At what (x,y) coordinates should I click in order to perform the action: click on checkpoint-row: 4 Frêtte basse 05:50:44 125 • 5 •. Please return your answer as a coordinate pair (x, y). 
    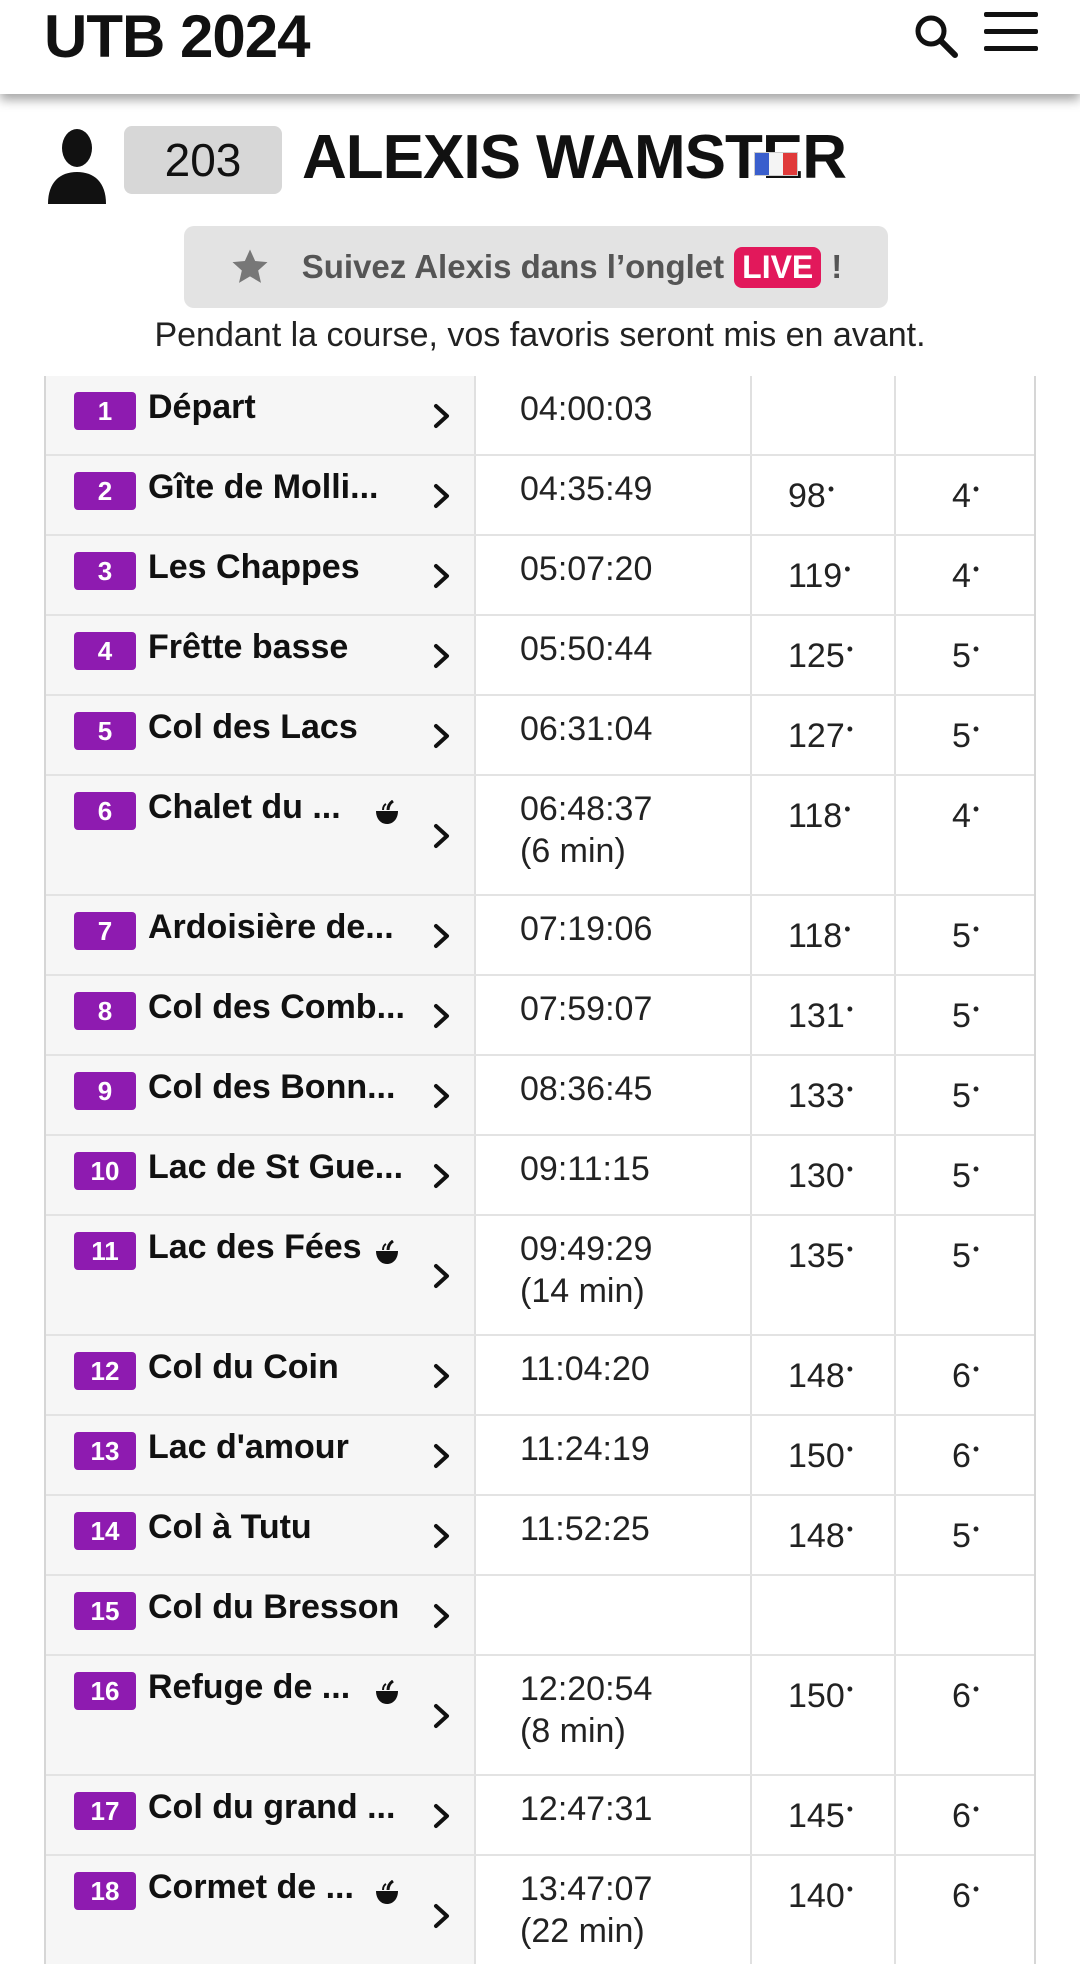
    Looking at the image, I should click on (540, 656).